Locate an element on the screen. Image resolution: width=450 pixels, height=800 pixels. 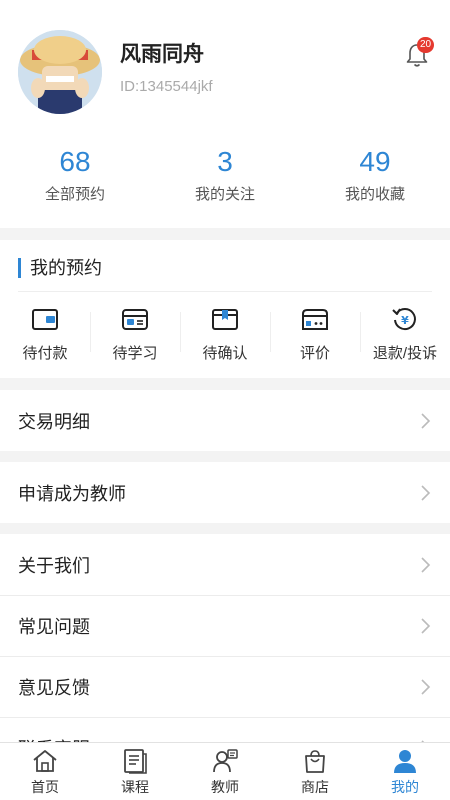
menu-item-about: 关于我们 is located at coordinates (225, 564).